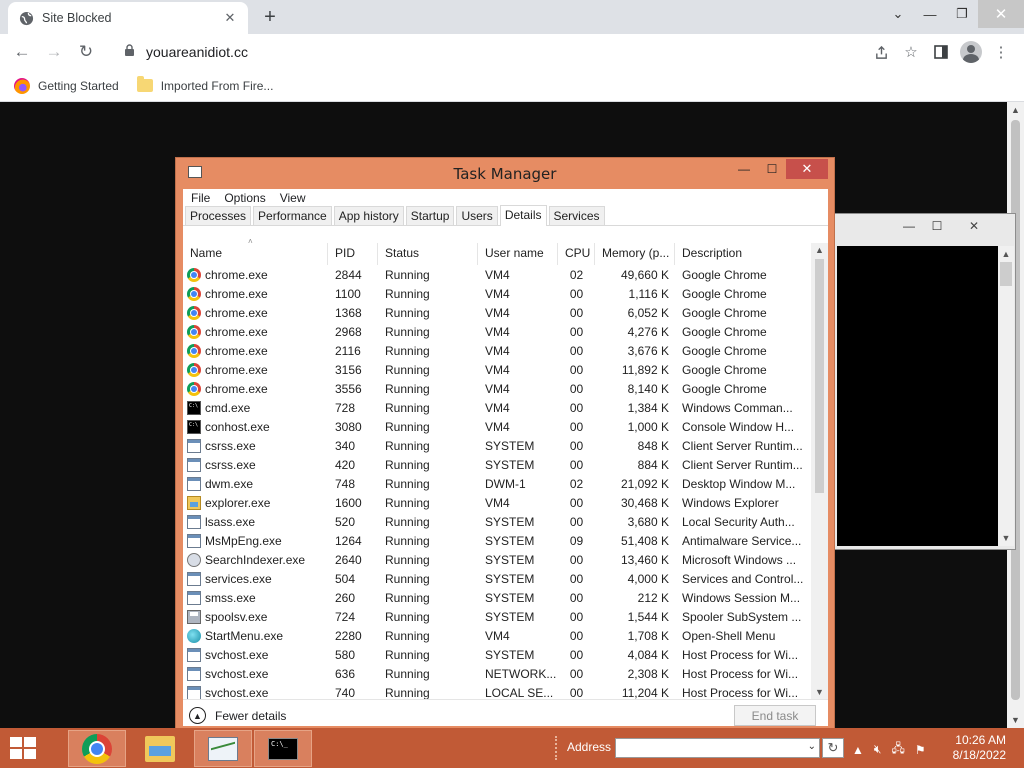  I want to click on console-window: — ☐ ✕ ▲ ▼, so click(924, 381).